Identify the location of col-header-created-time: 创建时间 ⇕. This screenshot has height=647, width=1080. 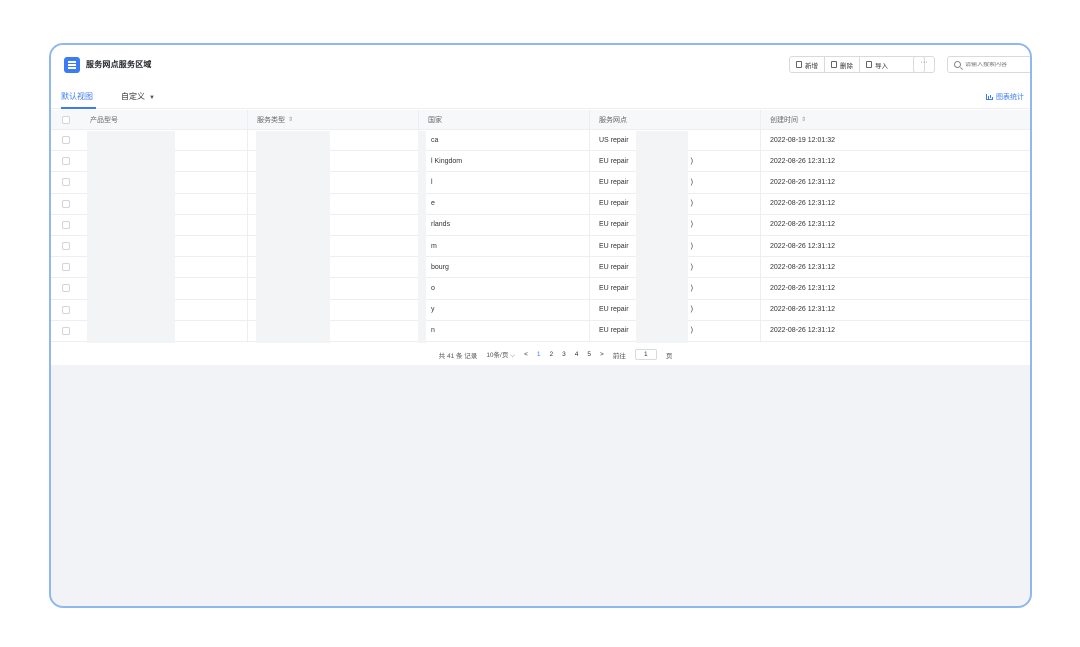
(895, 119).